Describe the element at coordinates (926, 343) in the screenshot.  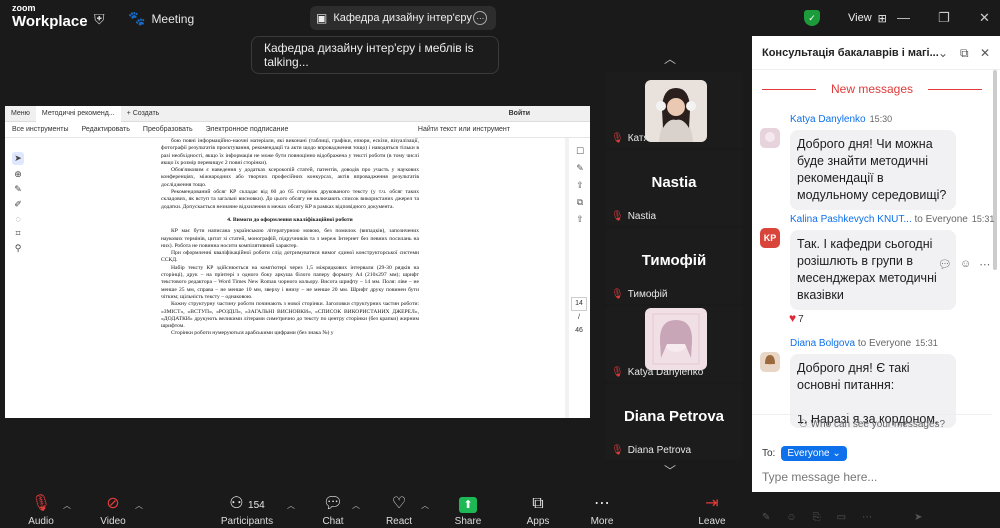
I see `message-time: 15:31` at that location.